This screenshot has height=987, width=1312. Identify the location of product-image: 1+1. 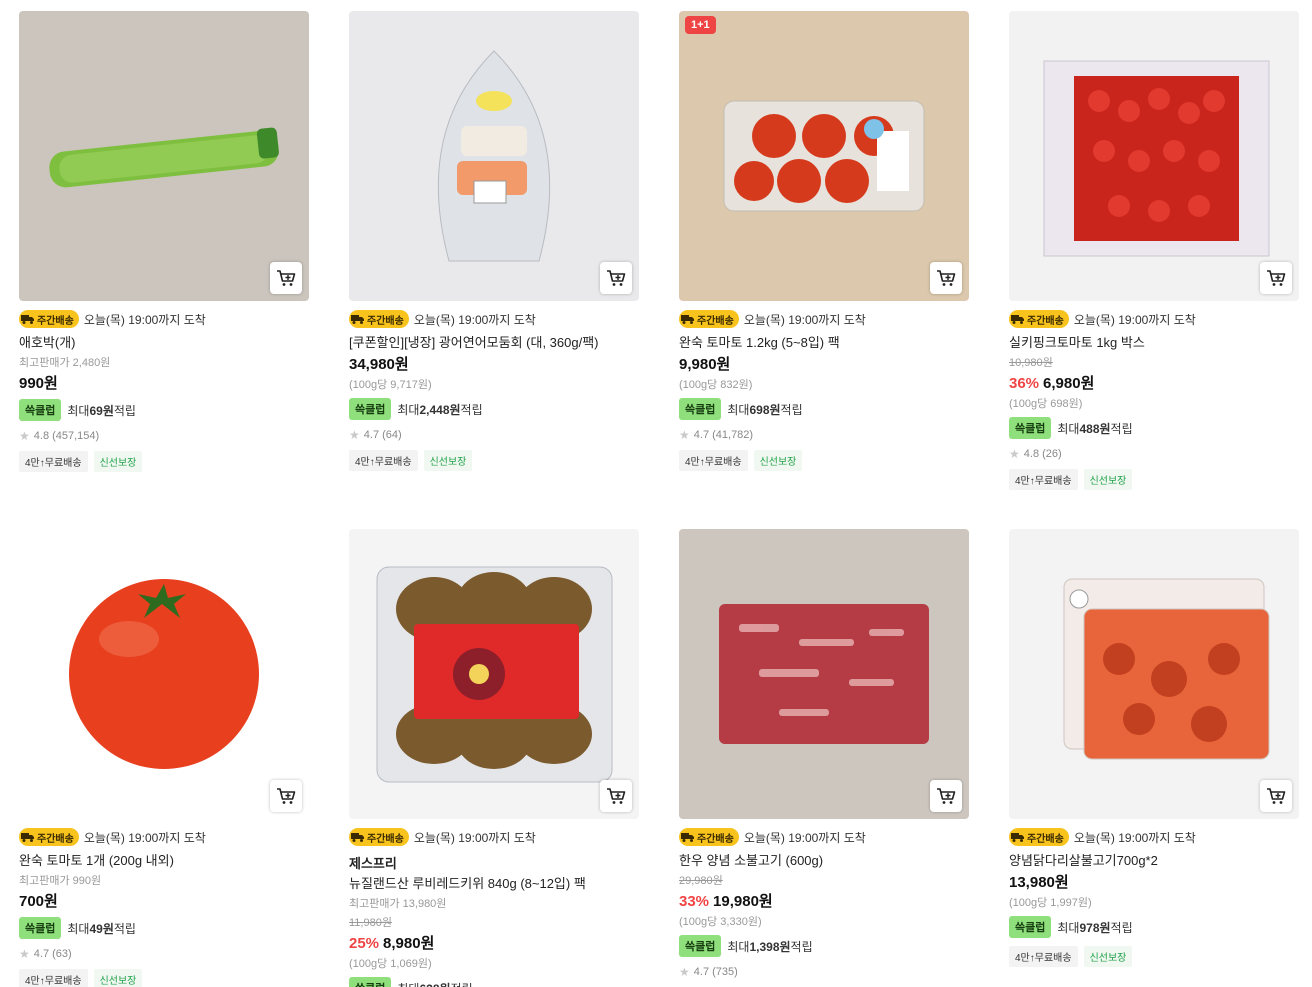
(824, 156).